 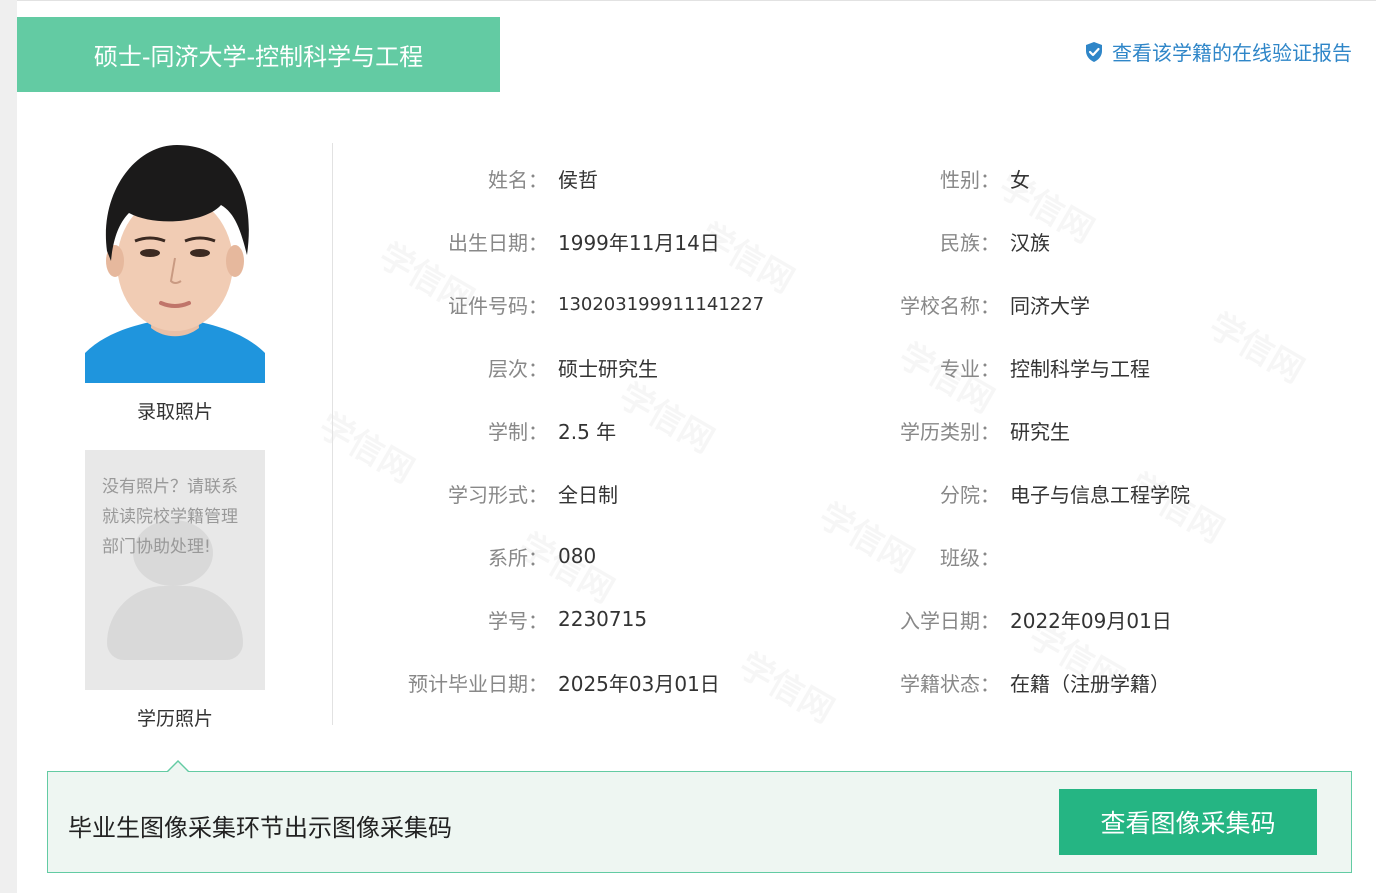 What do you see at coordinates (950, 620) in the screenshot?
I see `field-label: 入学日期：` at bounding box center [950, 620].